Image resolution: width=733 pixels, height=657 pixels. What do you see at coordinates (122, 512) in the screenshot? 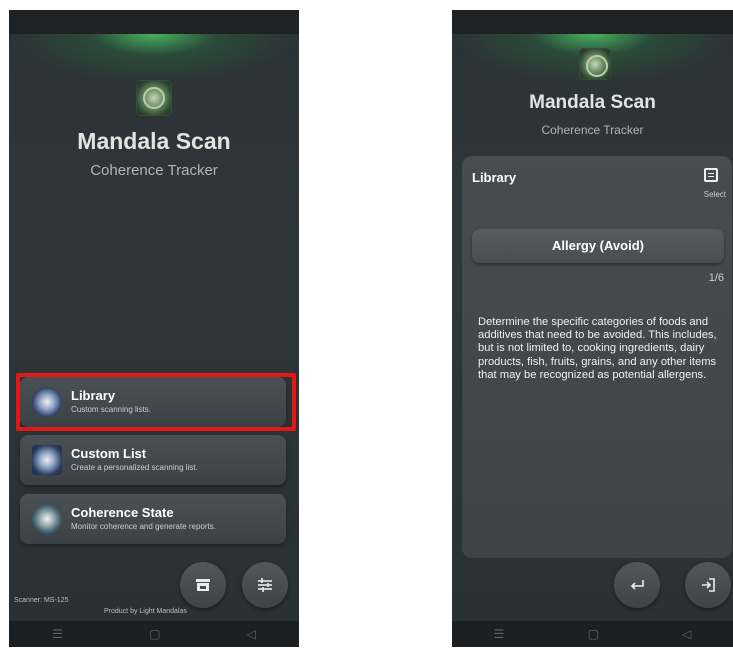
I see `coherence-state-title: Coherence State` at bounding box center [122, 512].